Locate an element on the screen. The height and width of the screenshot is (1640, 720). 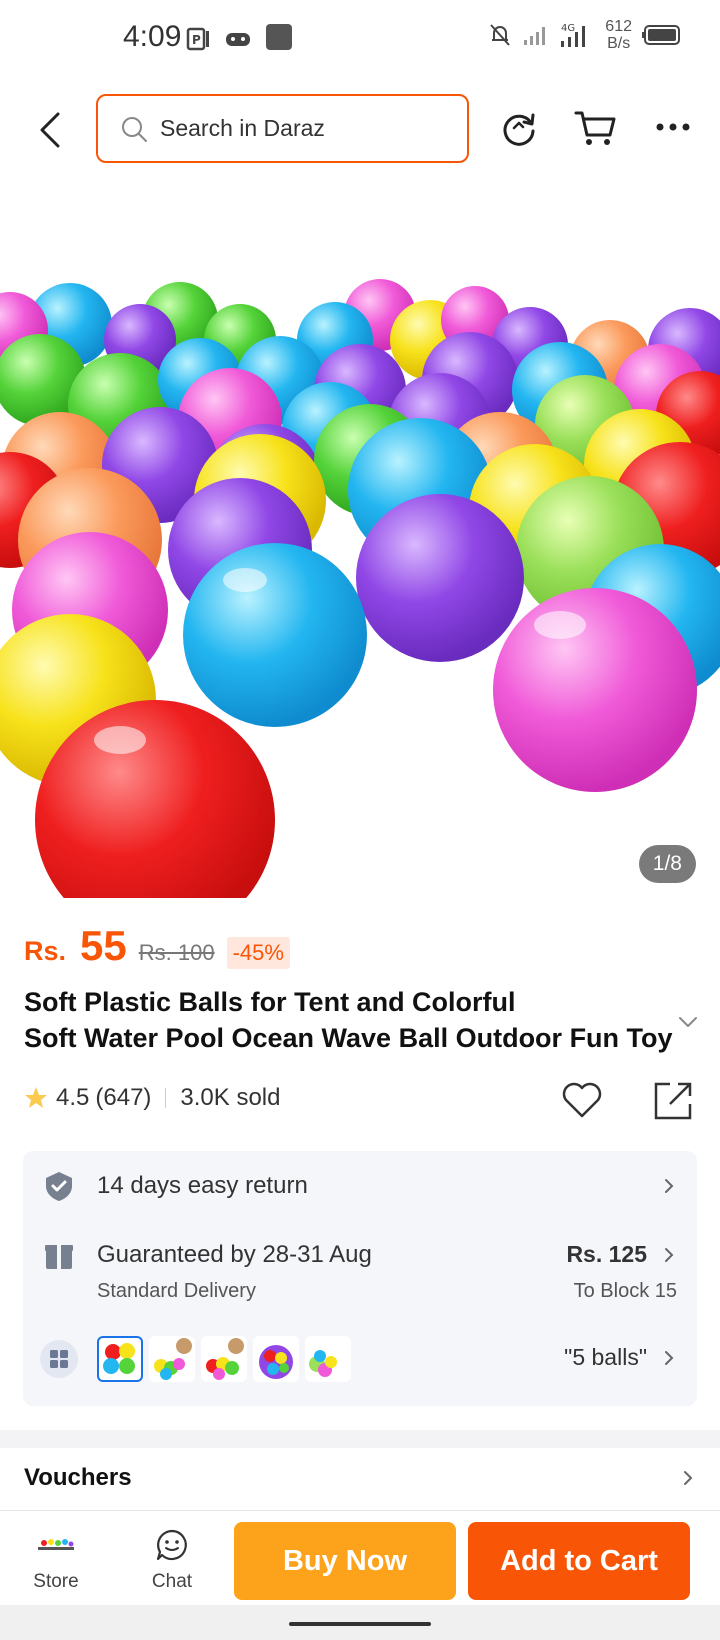
add-to-cart-button: Add to Cart is located at coordinates (579, 1561).